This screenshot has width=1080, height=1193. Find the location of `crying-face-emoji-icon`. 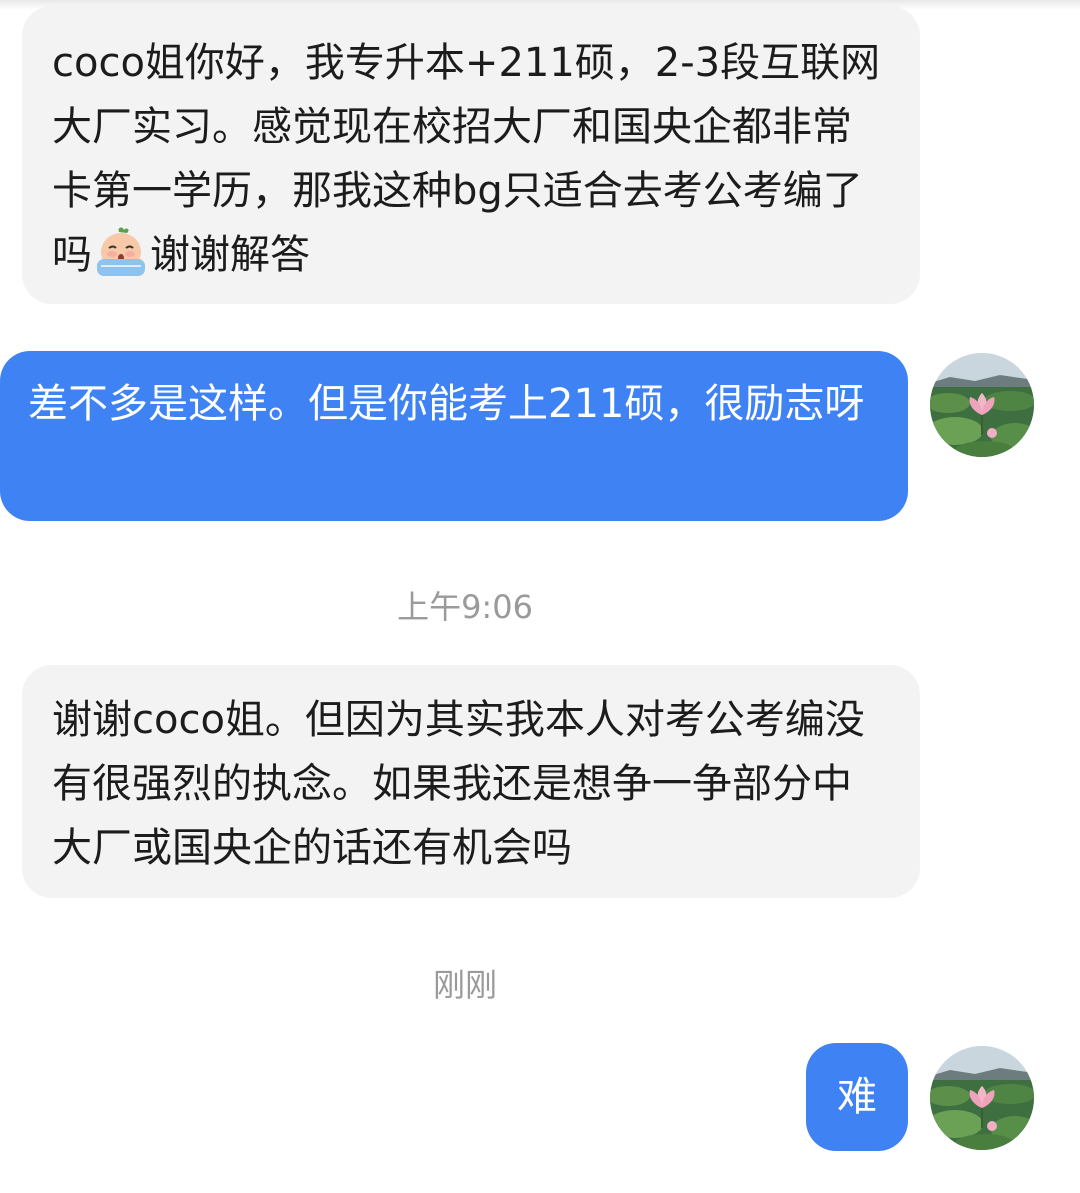

crying-face-emoji-icon is located at coordinates (121, 251).